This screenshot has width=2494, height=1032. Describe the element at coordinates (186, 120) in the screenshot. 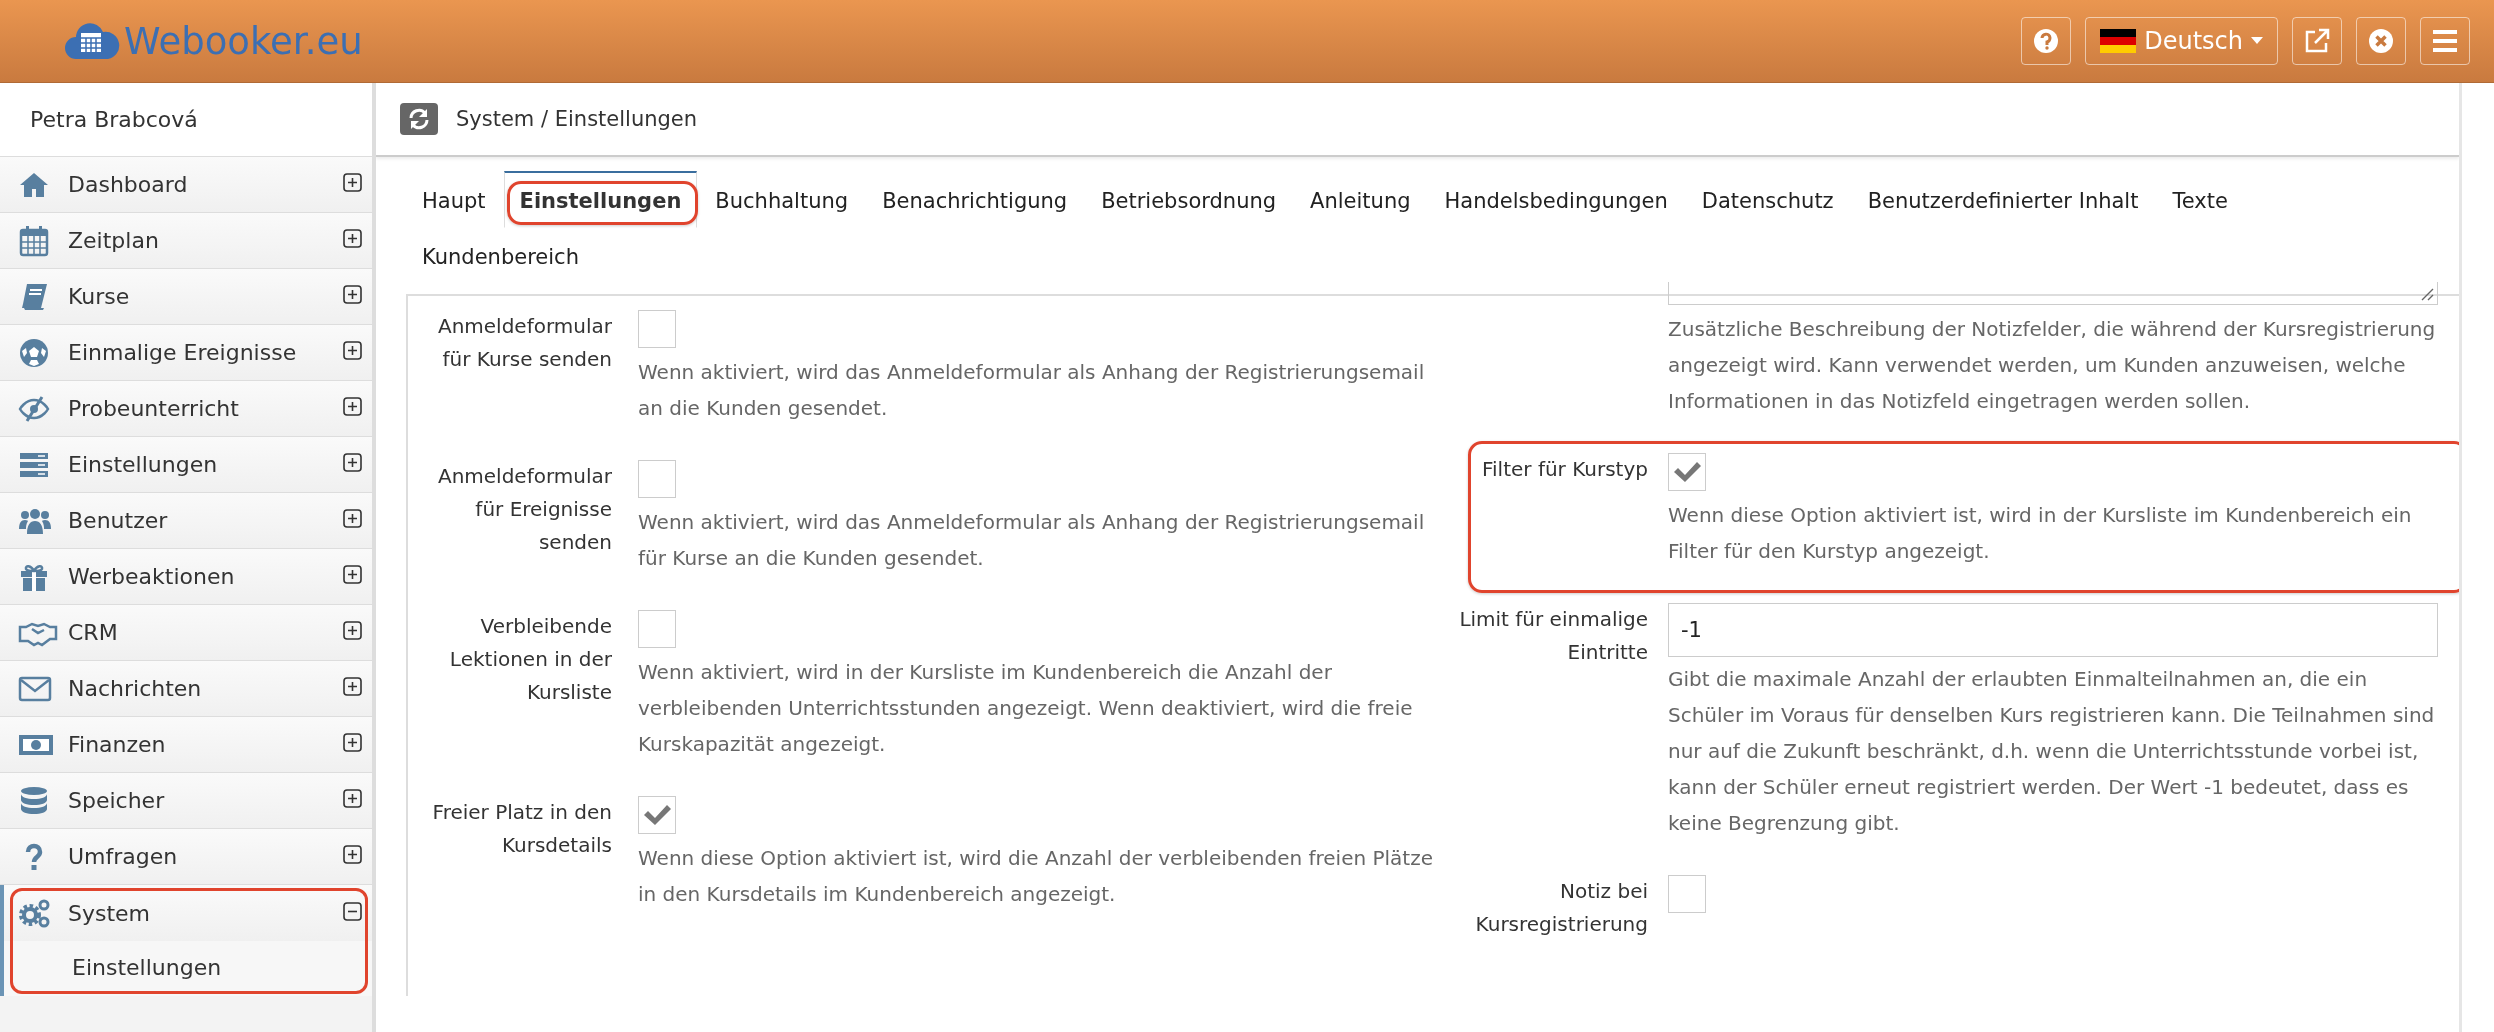

I see `user-name: Petra Brabcová` at that location.